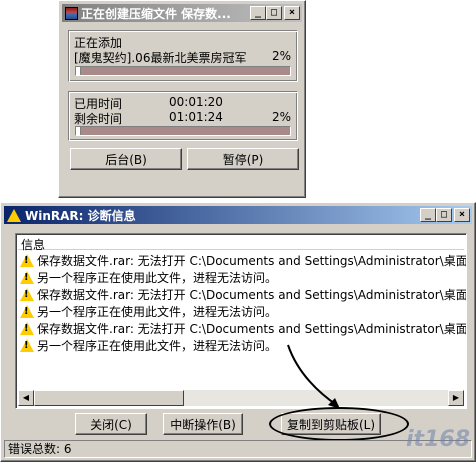  I want to click on remaining-label: 剩余时间, so click(98, 119).